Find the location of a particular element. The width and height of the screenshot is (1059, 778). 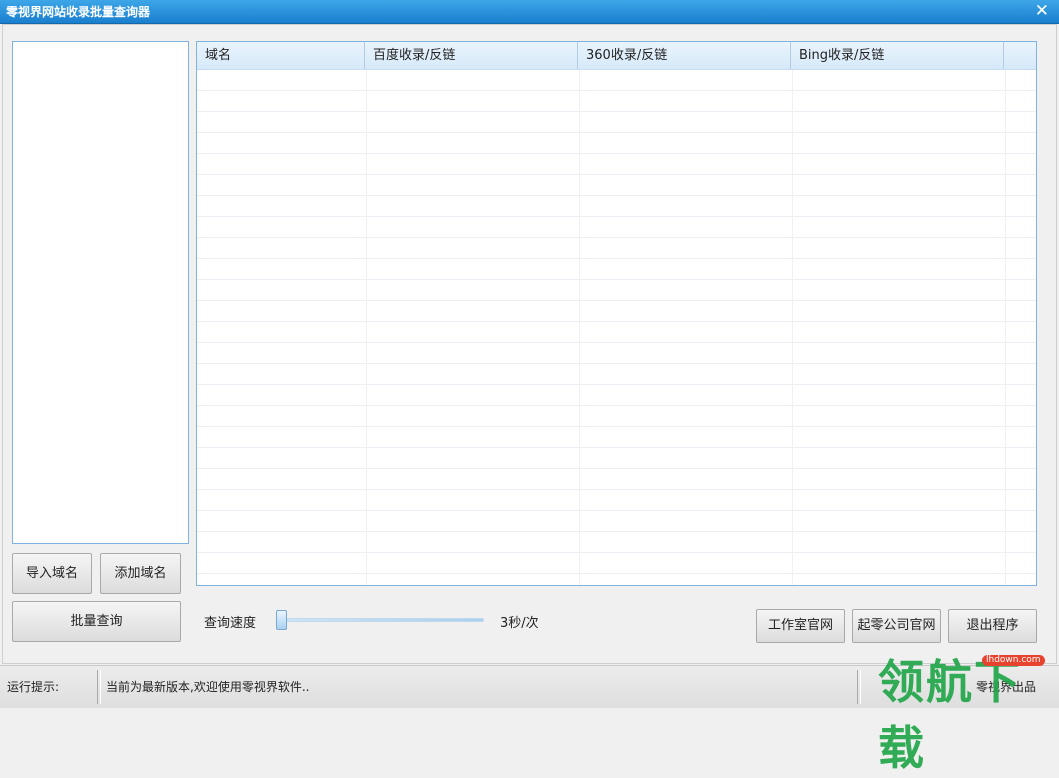

speed-slider-thumb is located at coordinates (281, 620).